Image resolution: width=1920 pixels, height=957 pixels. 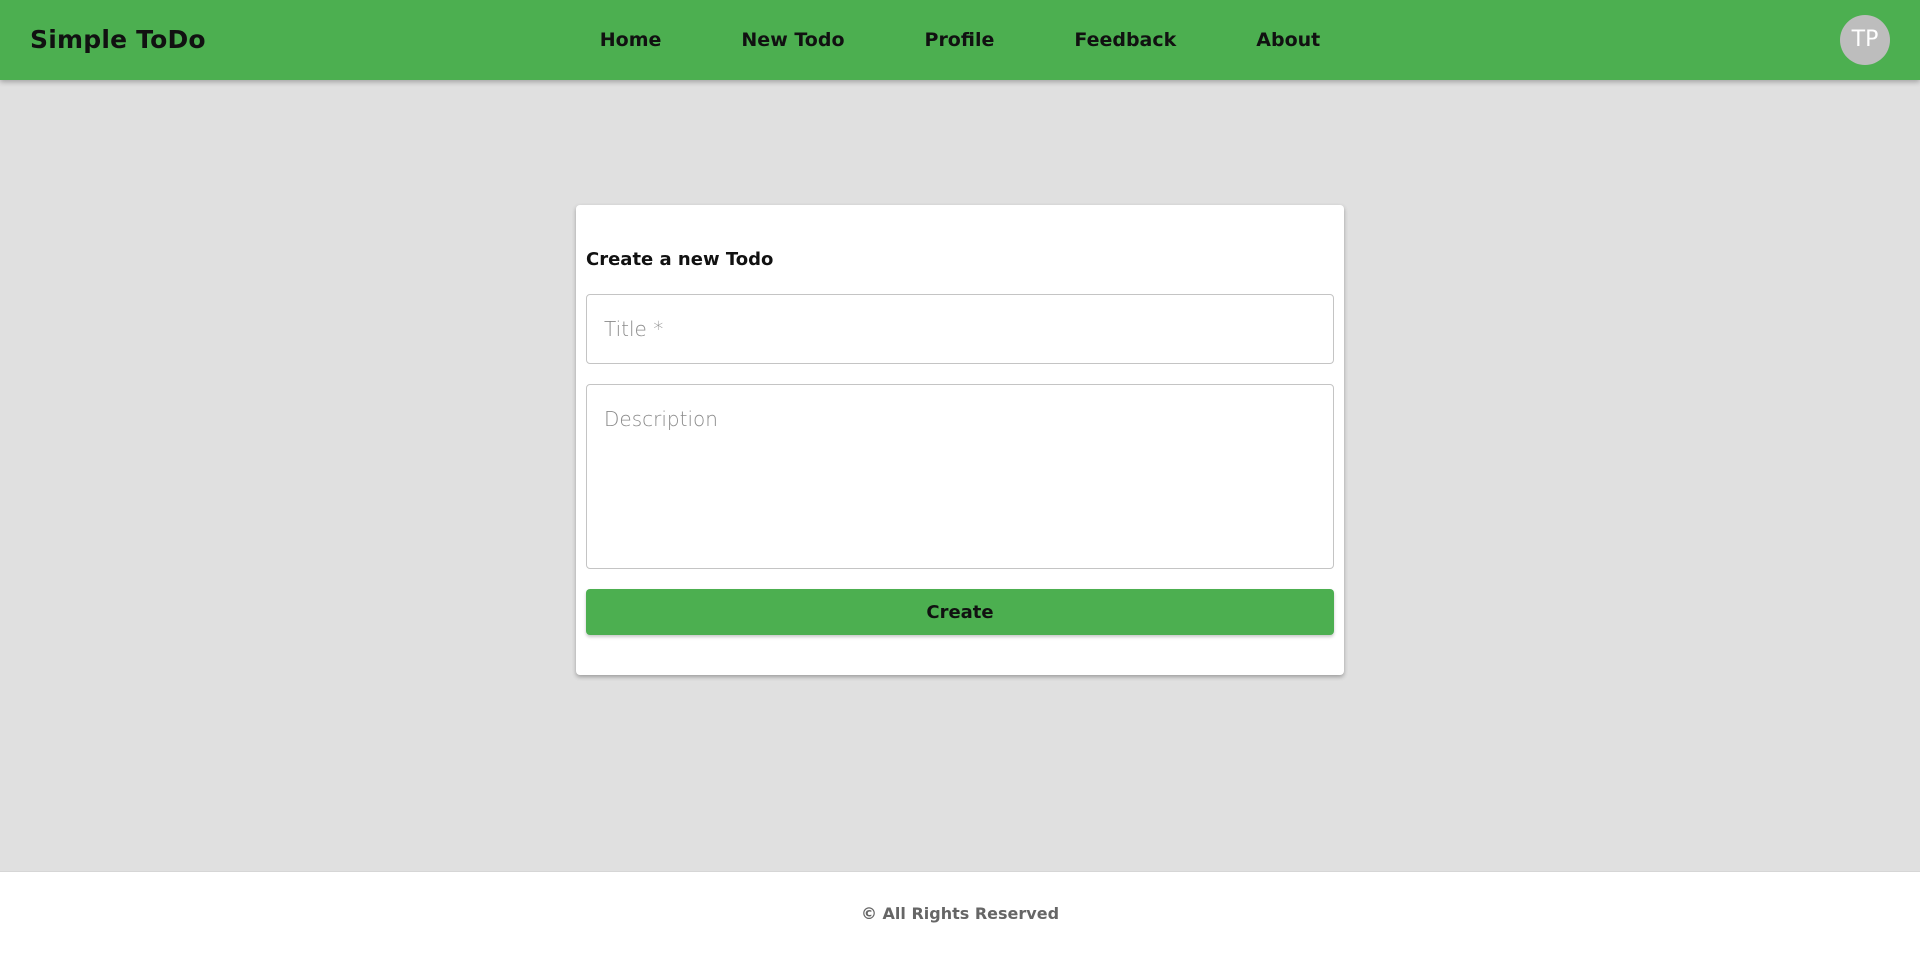 I want to click on user-avatar: TP, so click(x=1865, y=40).